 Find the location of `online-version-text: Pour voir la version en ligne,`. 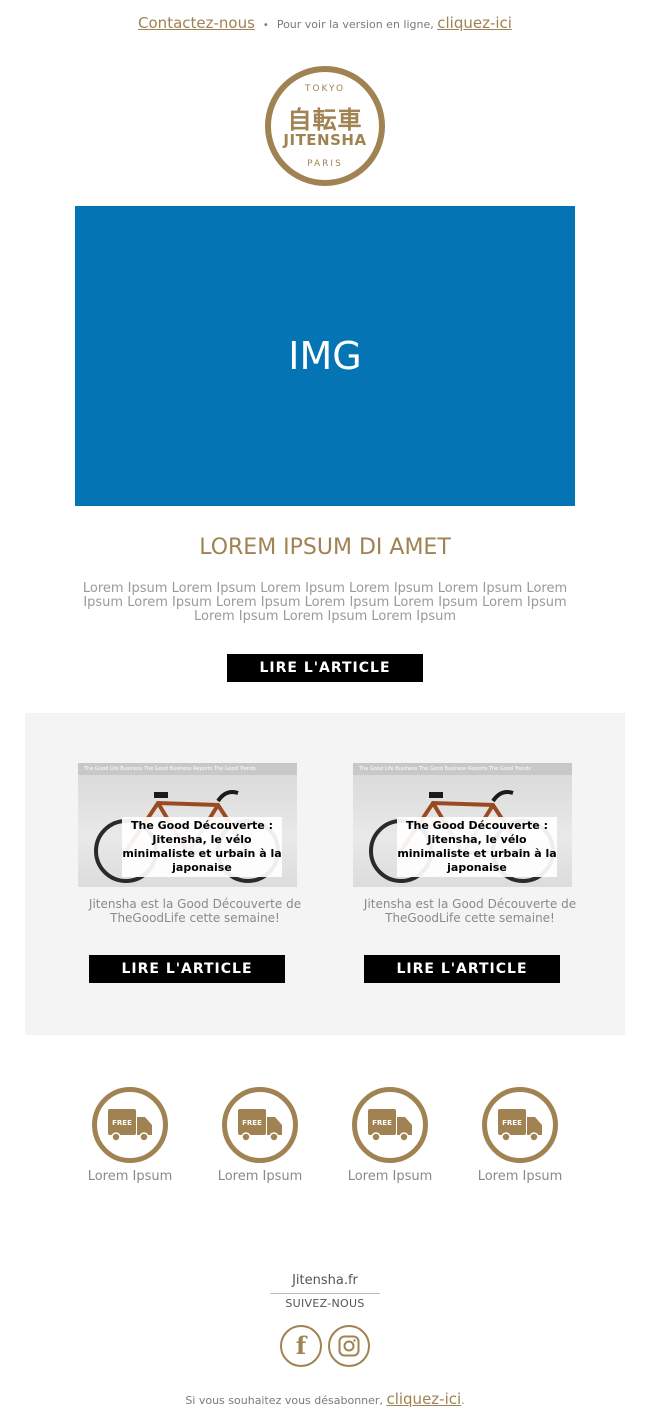

online-version-text: Pour voir la version en ligne, is located at coordinates (355, 24).